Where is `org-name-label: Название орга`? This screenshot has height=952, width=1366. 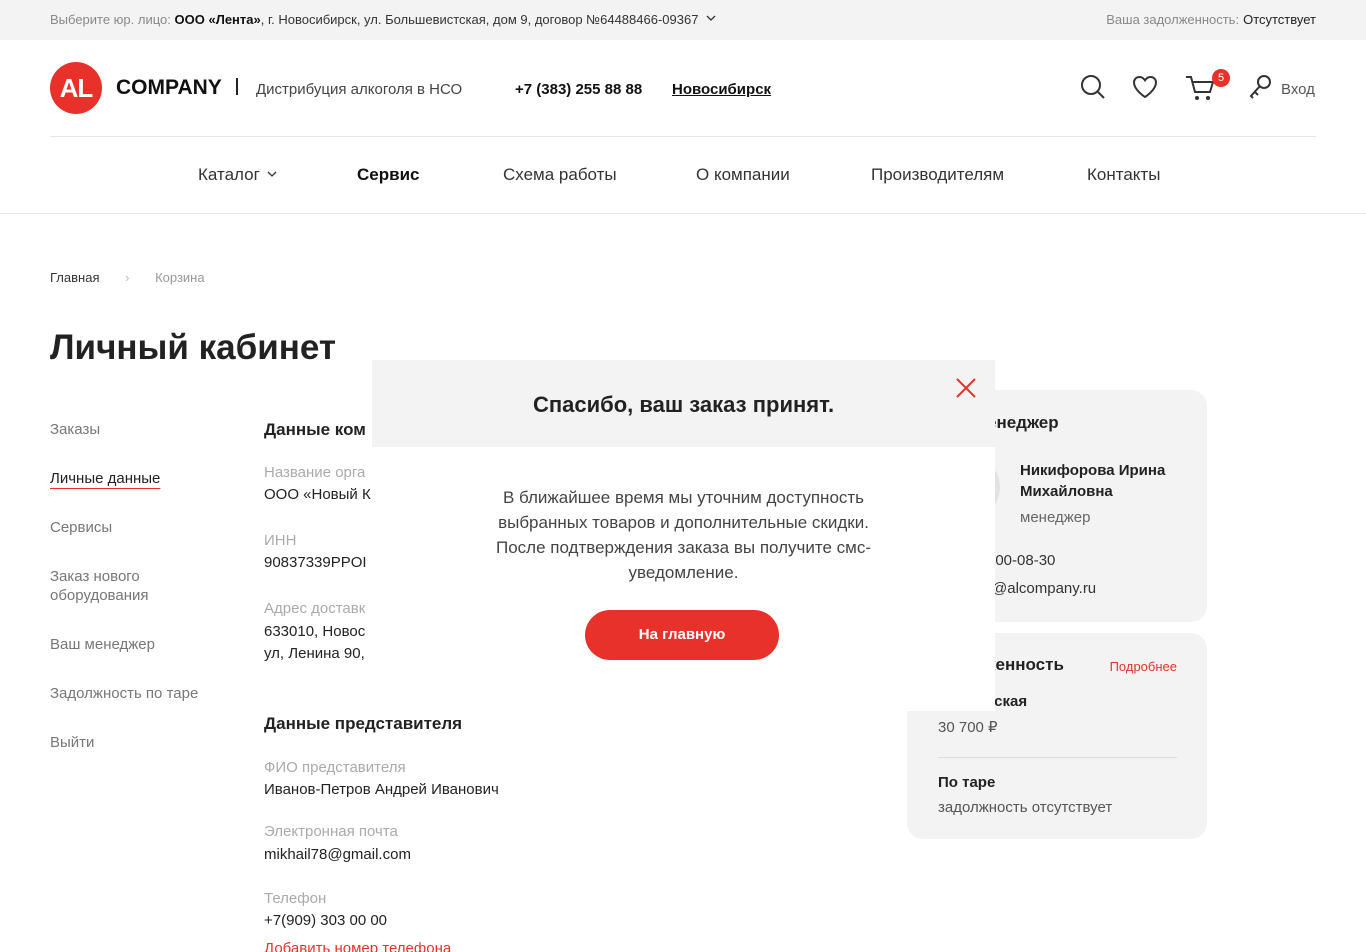 org-name-label: Название орга is located at coordinates (315, 472).